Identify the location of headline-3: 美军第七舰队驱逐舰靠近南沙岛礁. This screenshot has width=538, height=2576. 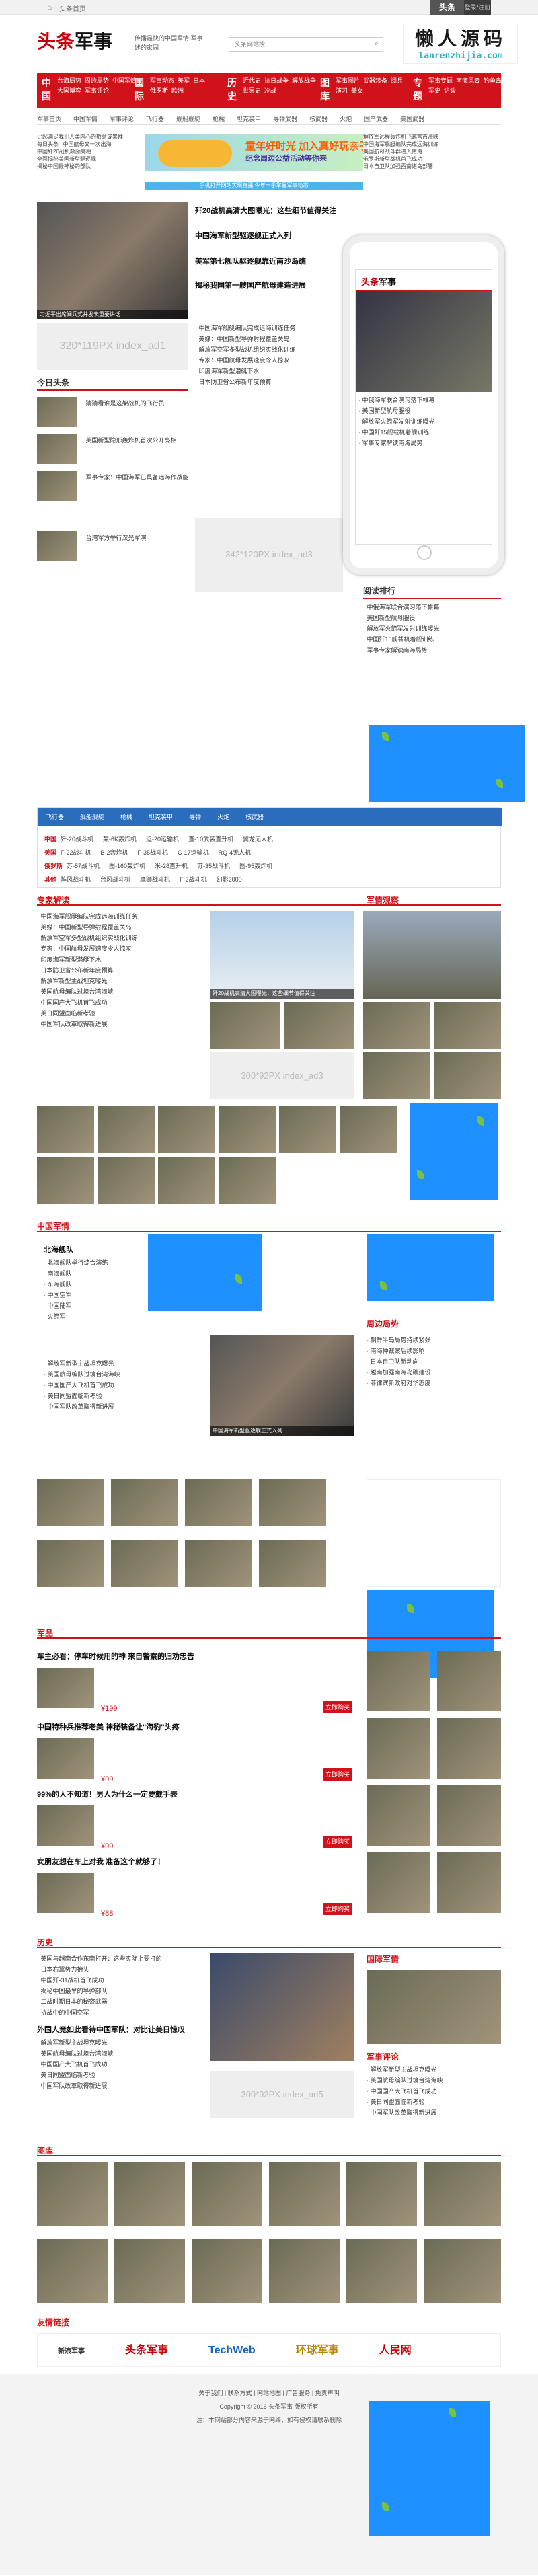
(250, 261).